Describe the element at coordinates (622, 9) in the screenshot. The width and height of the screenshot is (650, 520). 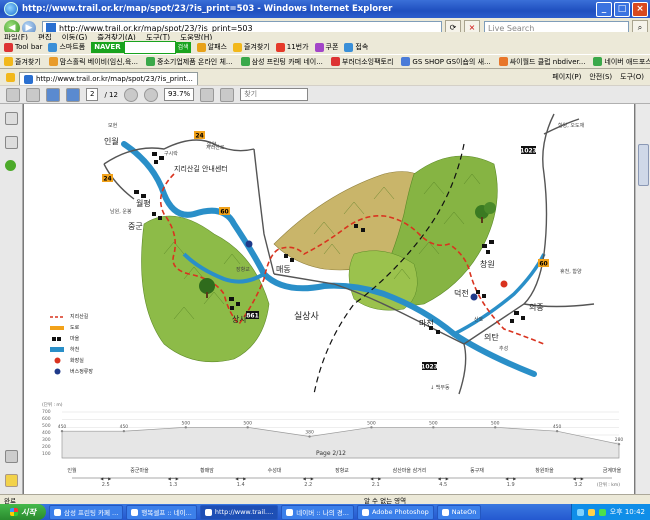
I see `maximize-button: □` at that location.